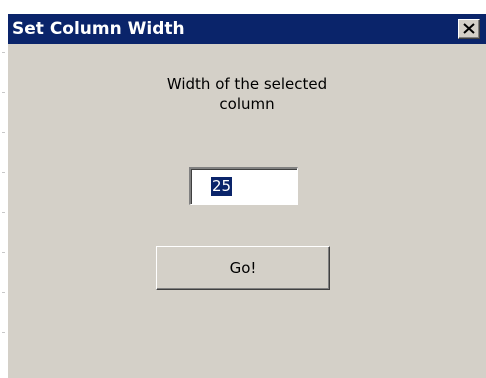 This screenshot has width=486, height=378. Describe the element at coordinates (4, 189) in the screenshot. I see `background-sheet-edge` at that location.